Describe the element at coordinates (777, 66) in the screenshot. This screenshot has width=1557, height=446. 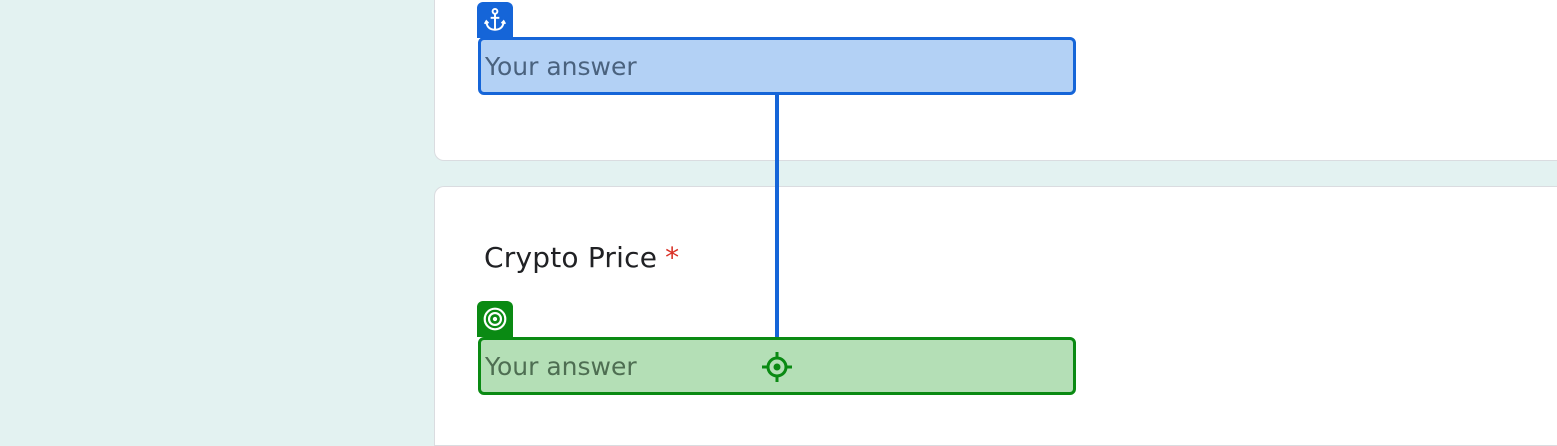
I see `previous-answer-input: Your answer` at that location.